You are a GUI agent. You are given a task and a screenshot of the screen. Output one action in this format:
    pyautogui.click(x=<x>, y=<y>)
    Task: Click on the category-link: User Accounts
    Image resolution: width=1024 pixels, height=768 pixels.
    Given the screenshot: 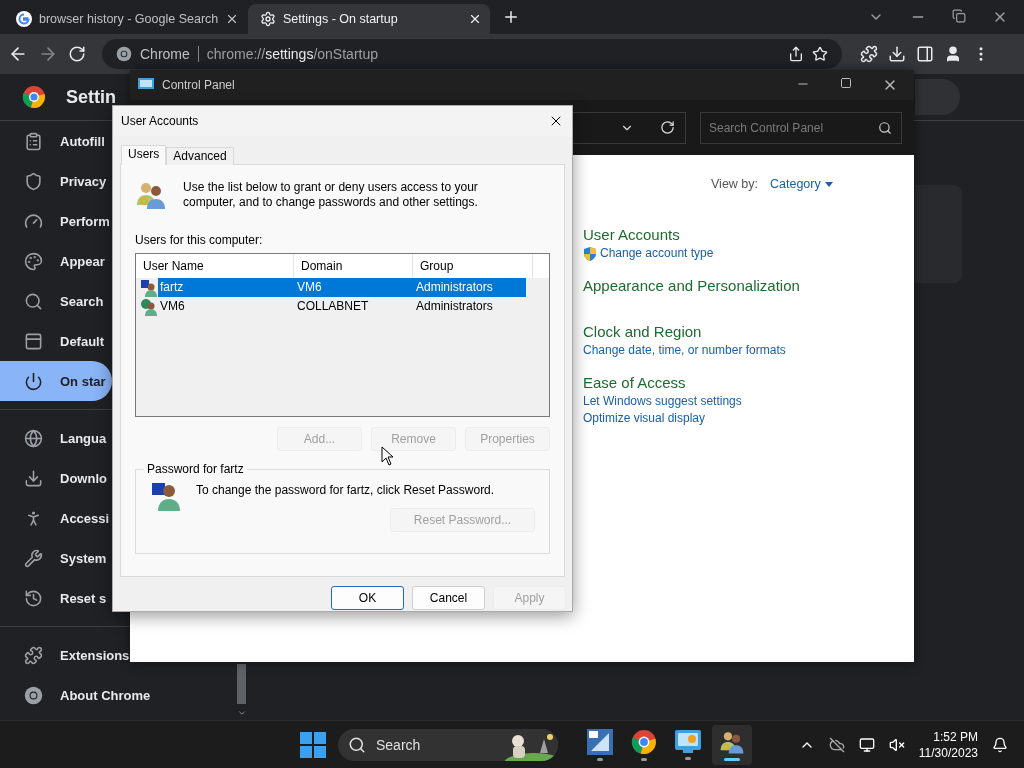 What is the action you would take?
    pyautogui.click(x=748, y=235)
    